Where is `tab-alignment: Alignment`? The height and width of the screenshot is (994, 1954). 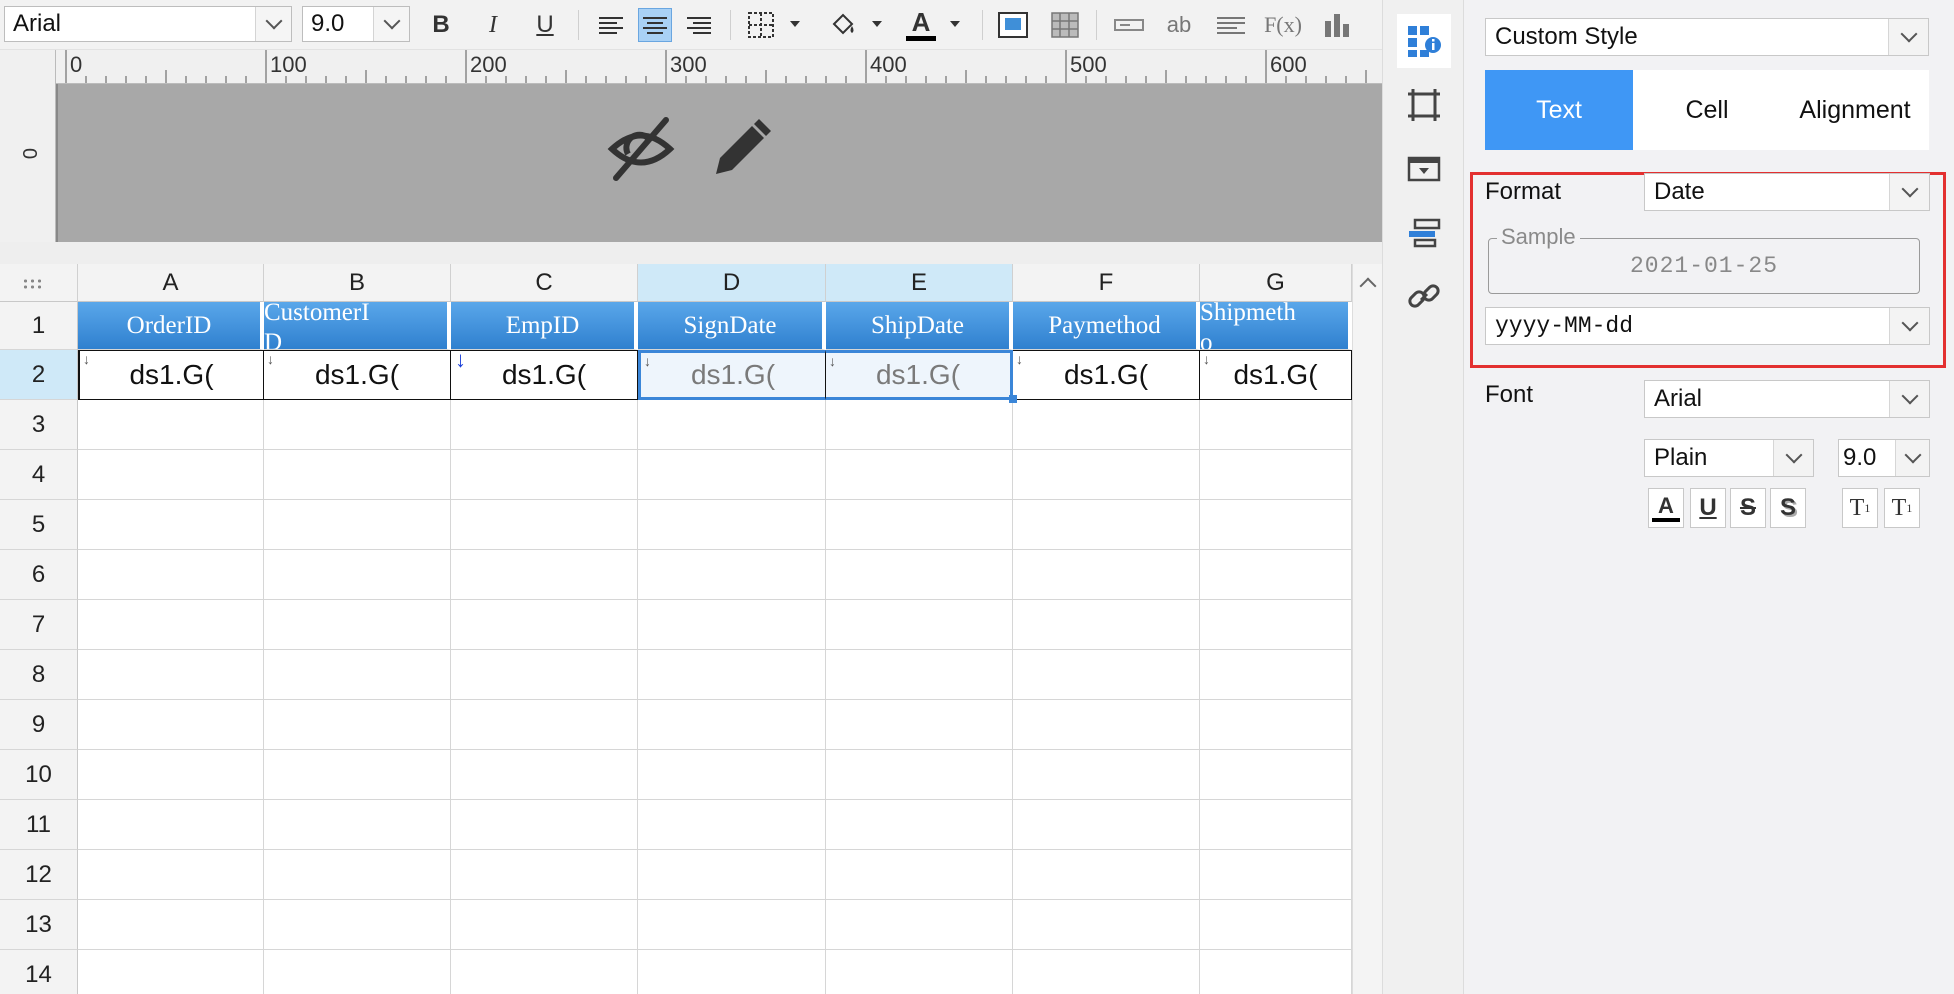 tab-alignment: Alignment is located at coordinates (1855, 110).